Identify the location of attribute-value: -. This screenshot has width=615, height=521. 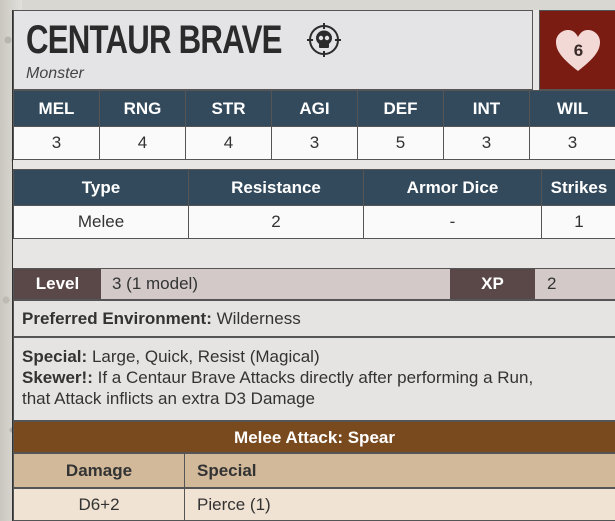
(452, 222).